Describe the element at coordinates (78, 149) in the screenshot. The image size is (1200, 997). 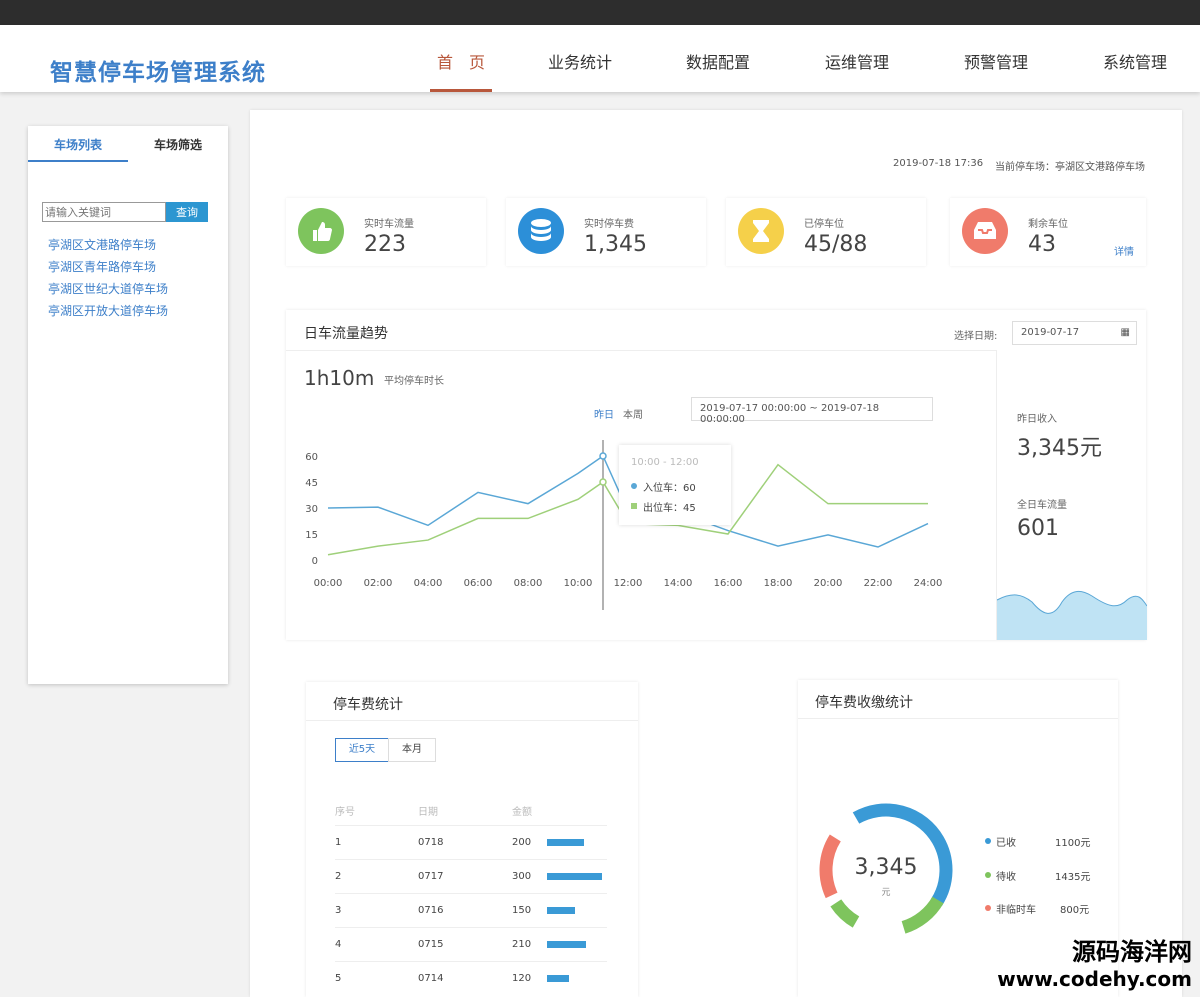
I see `tab-lot-list: 车场列表` at that location.